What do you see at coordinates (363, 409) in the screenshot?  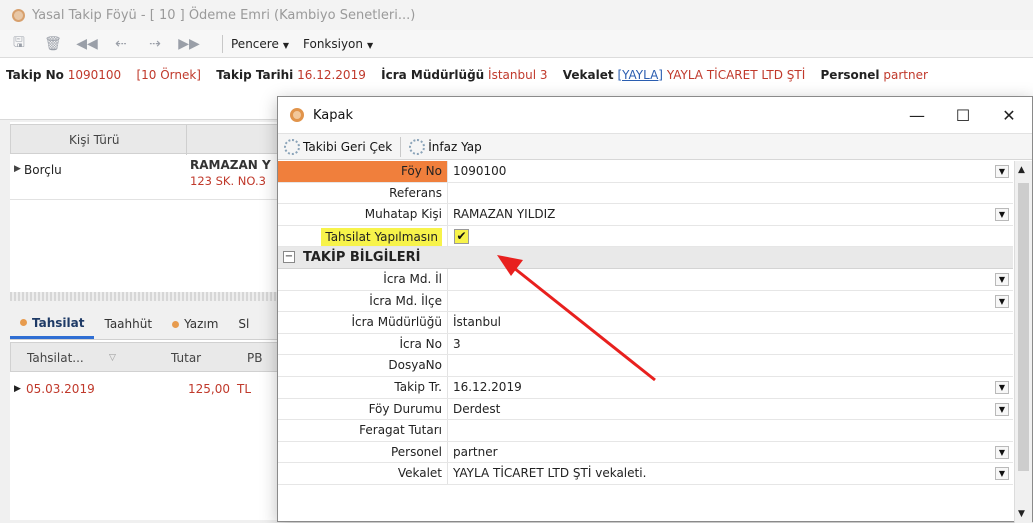 I see `property-label: Föy Durumu` at bounding box center [363, 409].